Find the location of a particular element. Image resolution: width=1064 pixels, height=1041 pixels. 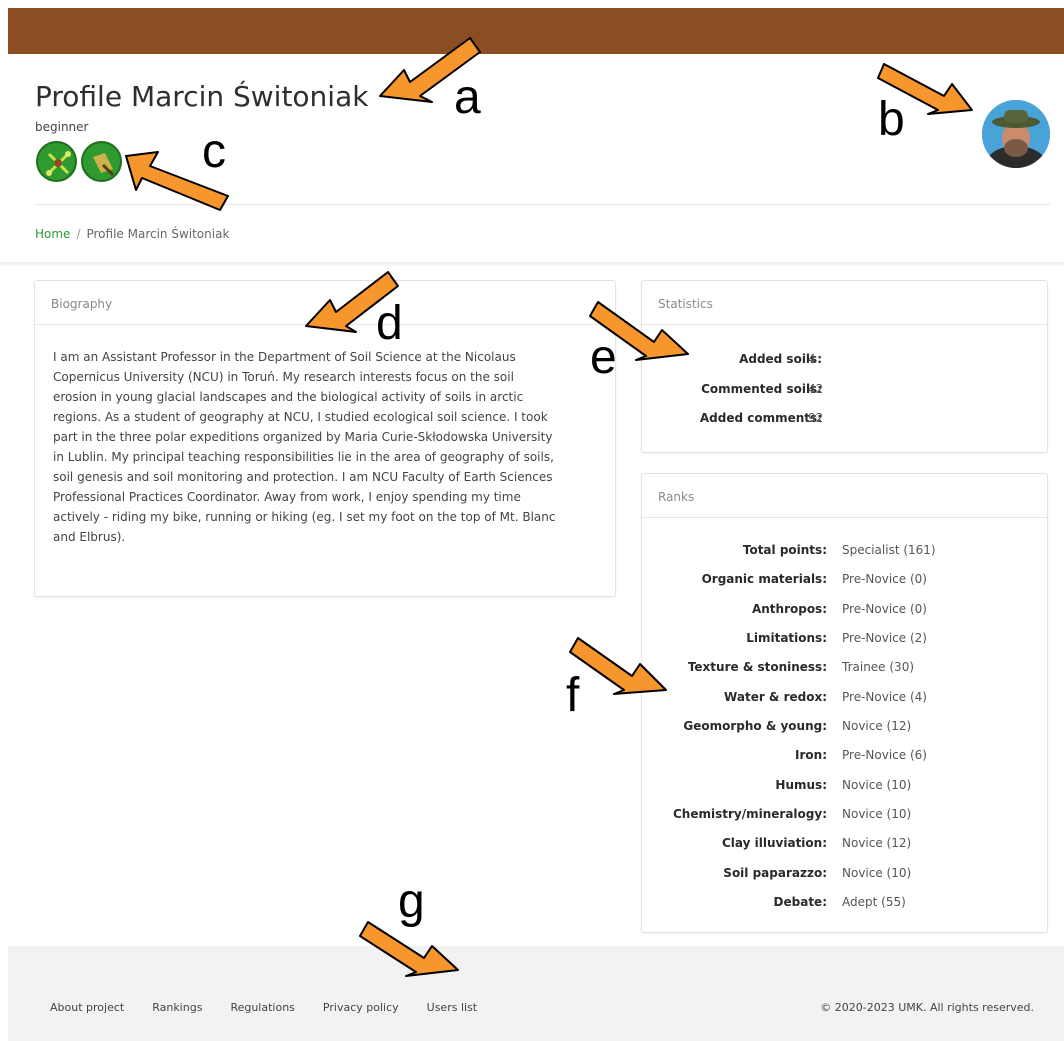

statistics-value: 42 is located at coordinates (816, 389).